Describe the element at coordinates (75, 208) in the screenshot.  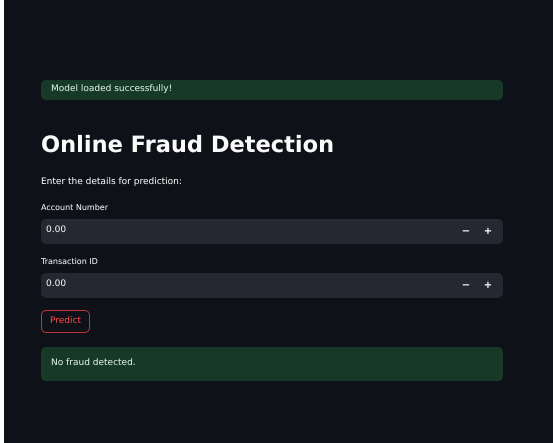
I see `field-label: Account Number` at that location.